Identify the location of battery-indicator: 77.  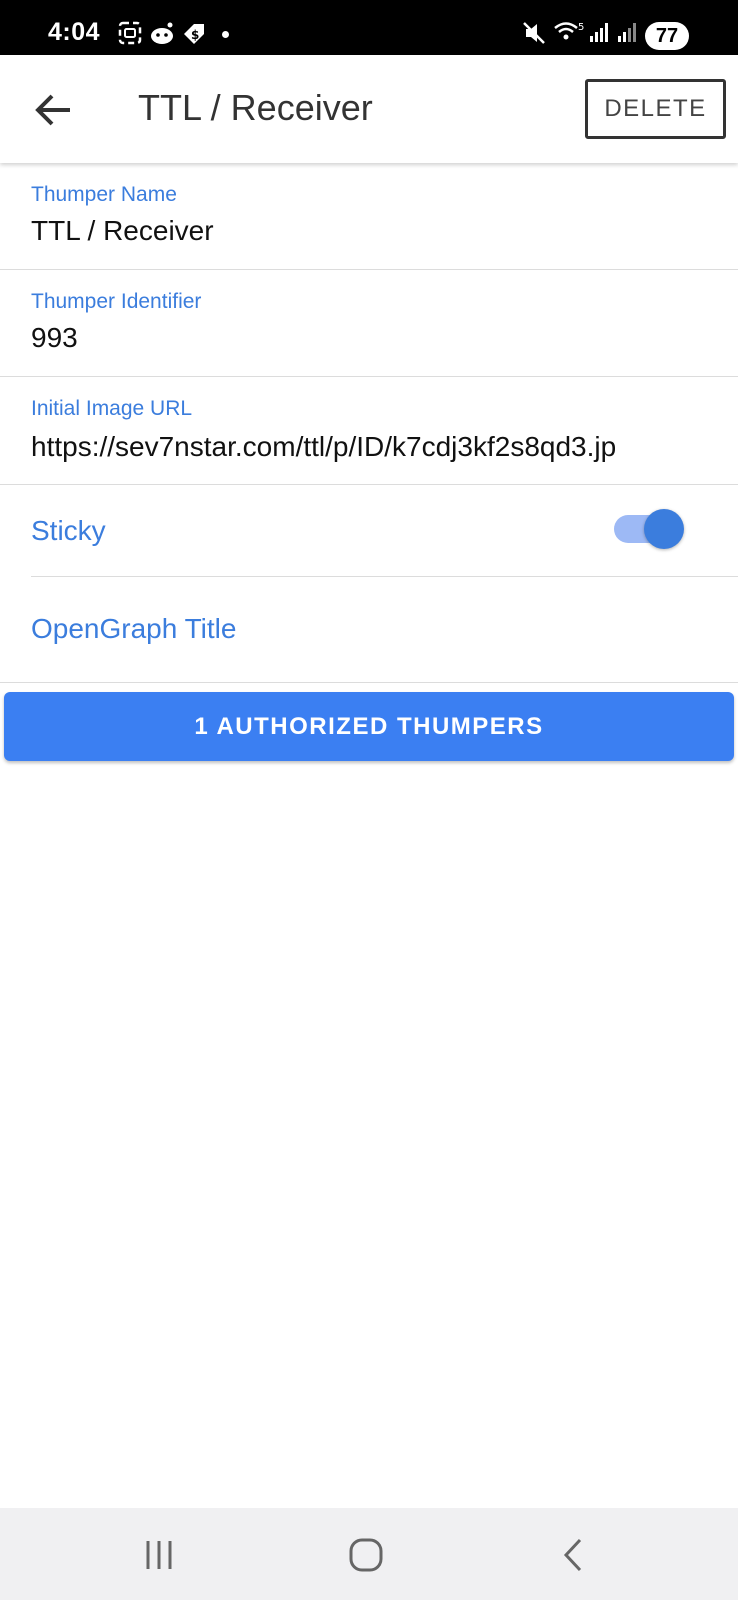
(667, 36).